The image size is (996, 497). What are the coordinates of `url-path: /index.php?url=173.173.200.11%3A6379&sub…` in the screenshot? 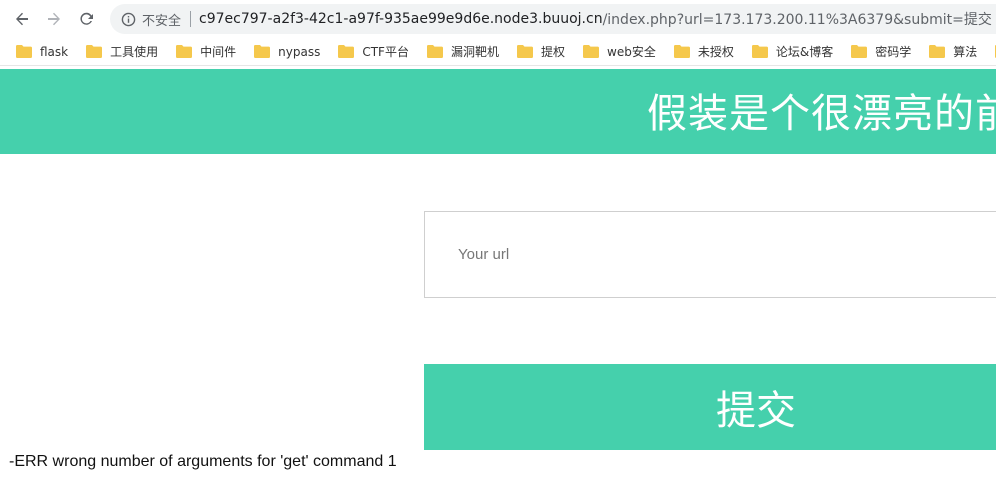 It's located at (797, 20).